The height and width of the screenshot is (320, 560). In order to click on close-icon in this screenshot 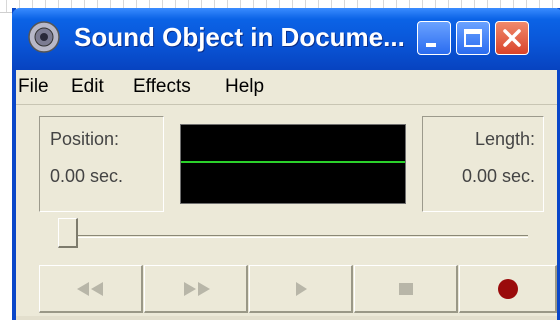, I will do `click(512, 38)`.